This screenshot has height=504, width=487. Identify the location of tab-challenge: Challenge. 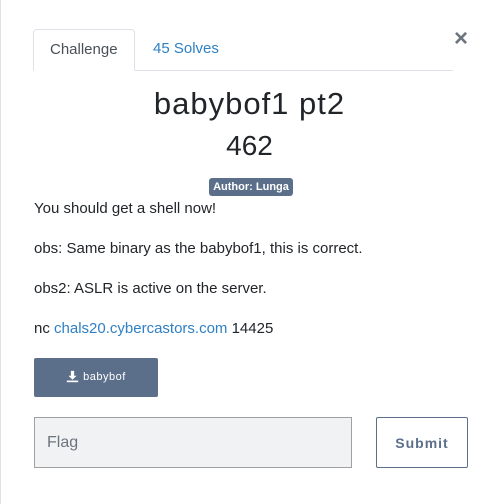
(84, 50).